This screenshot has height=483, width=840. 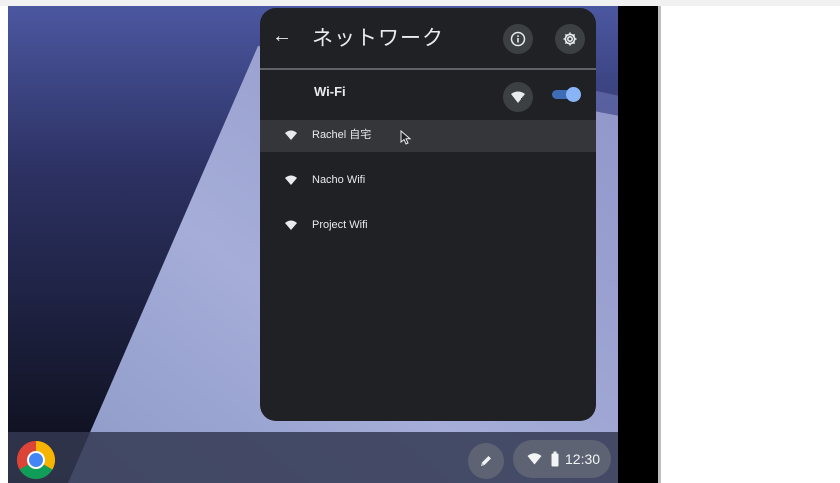 I want to click on join-network-button, so click(x=518, y=97).